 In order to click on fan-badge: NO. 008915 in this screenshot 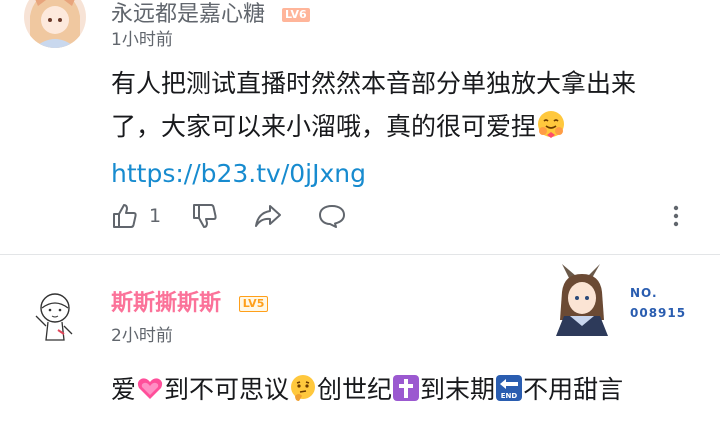, I will do `click(623, 300)`.